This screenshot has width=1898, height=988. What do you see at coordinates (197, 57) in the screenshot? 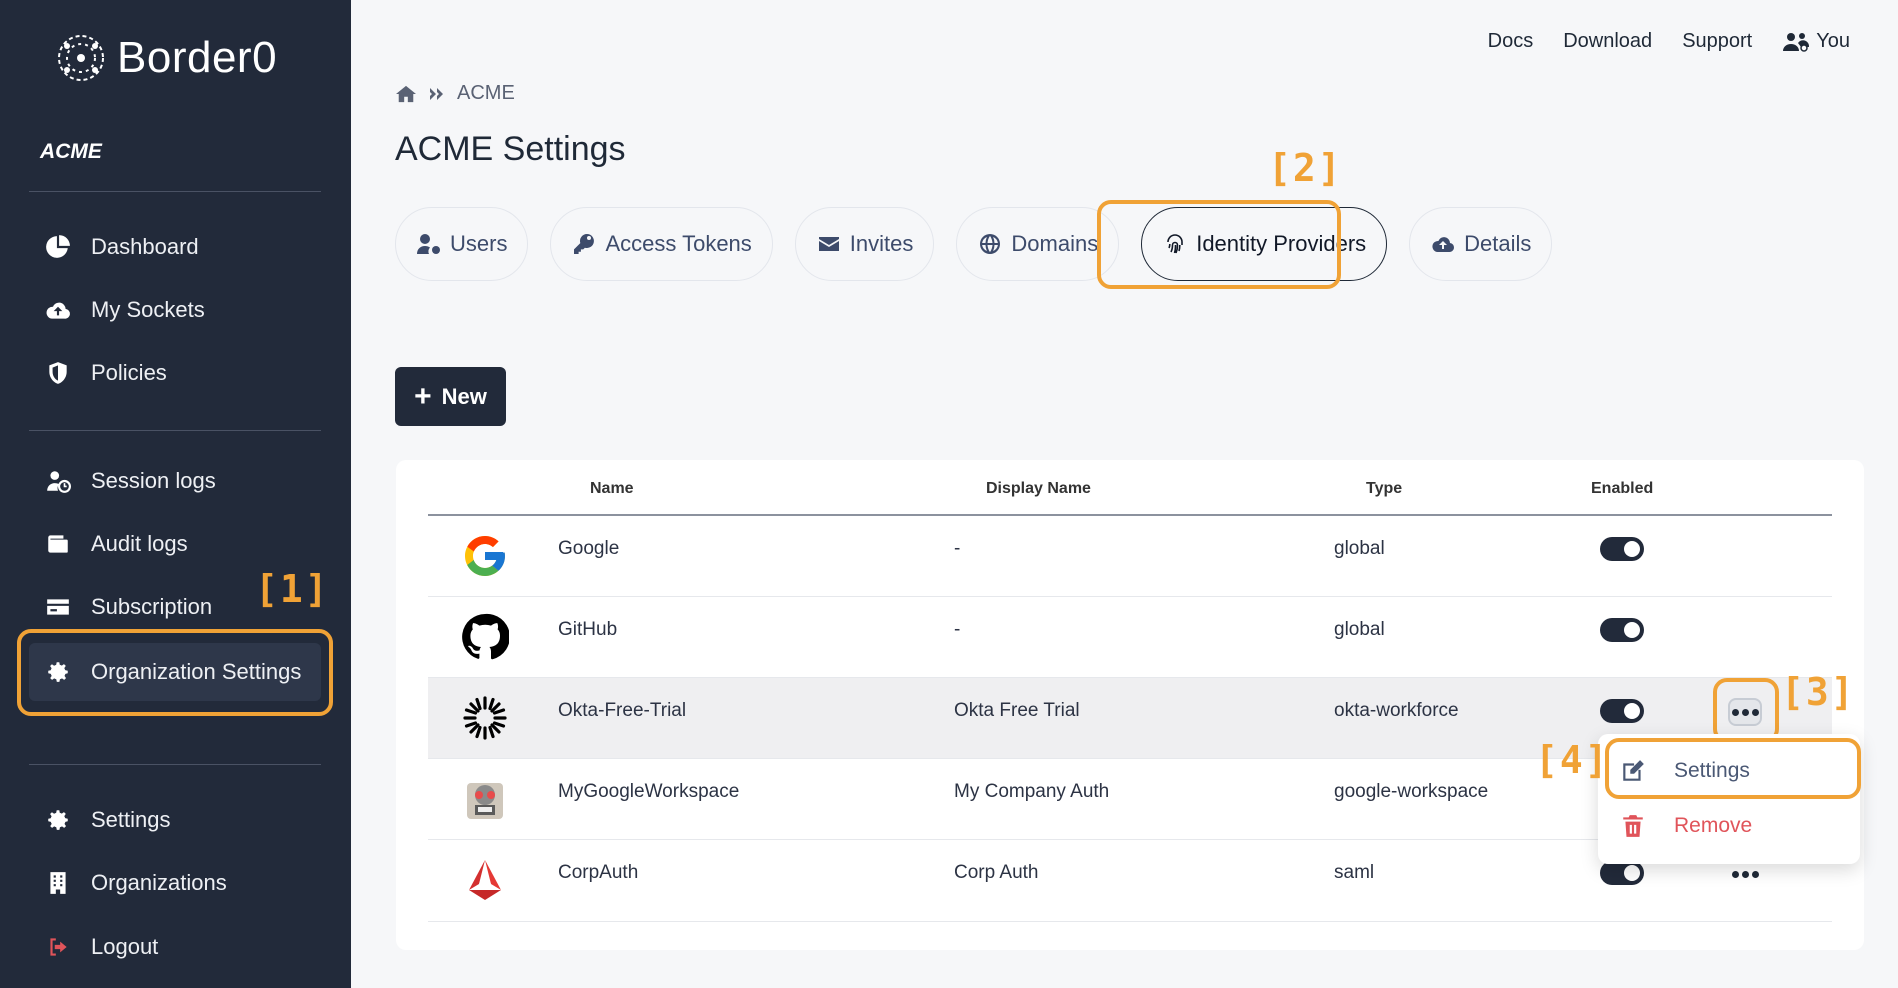
I see `brand-name: Border0` at bounding box center [197, 57].